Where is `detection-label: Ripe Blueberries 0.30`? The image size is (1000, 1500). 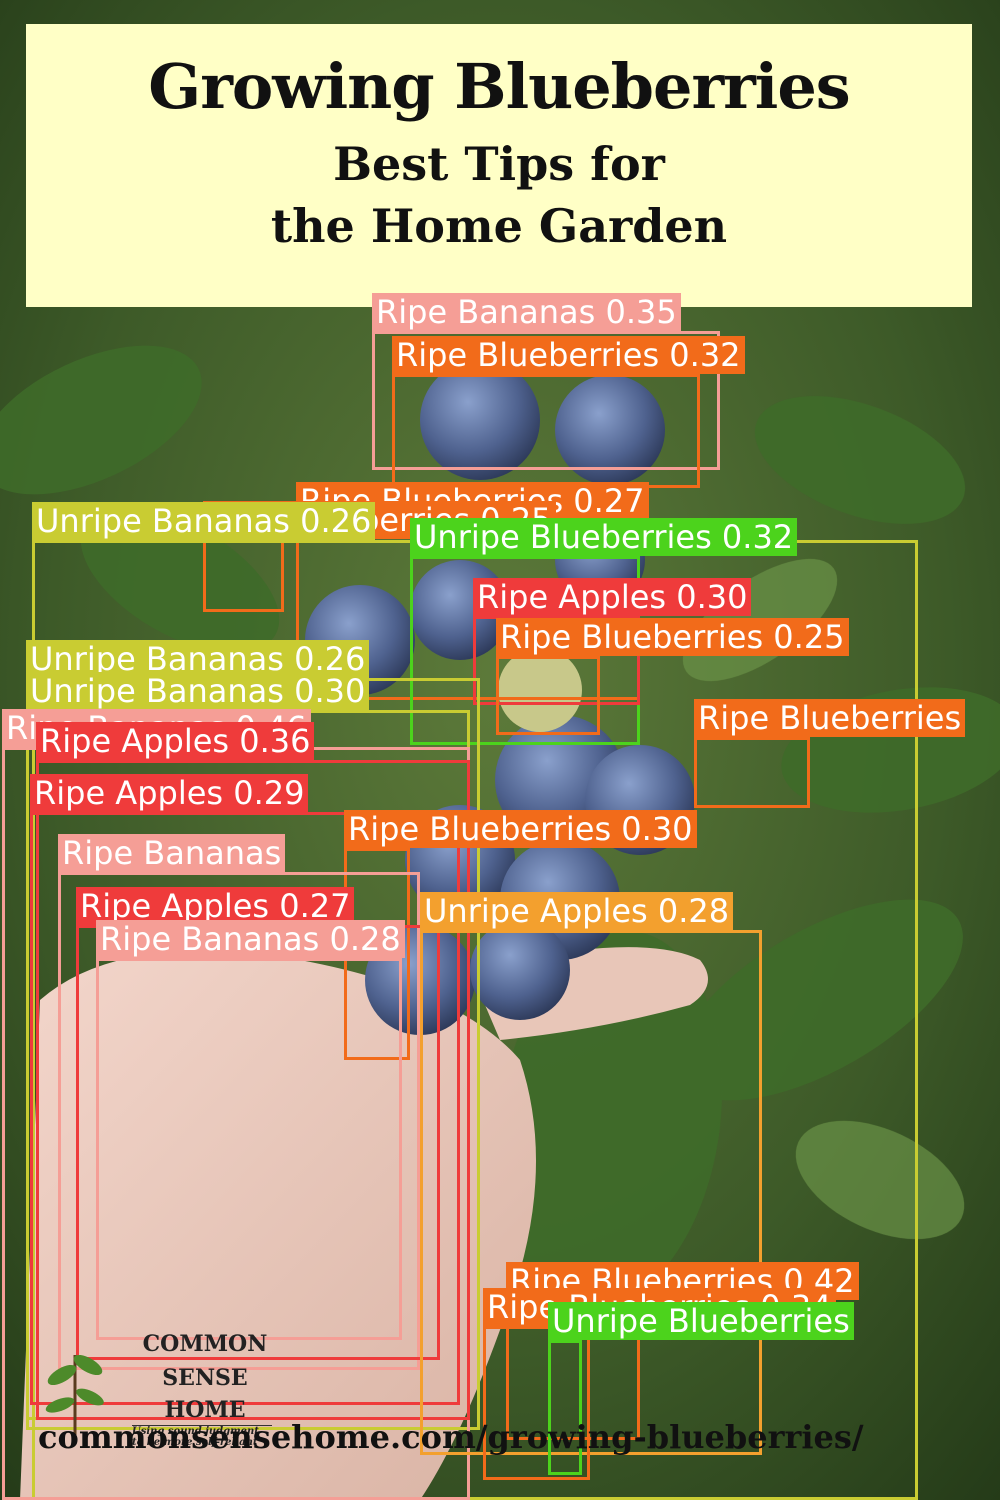
detection-label: Ripe Blueberries 0.30 is located at coordinates (520, 829).